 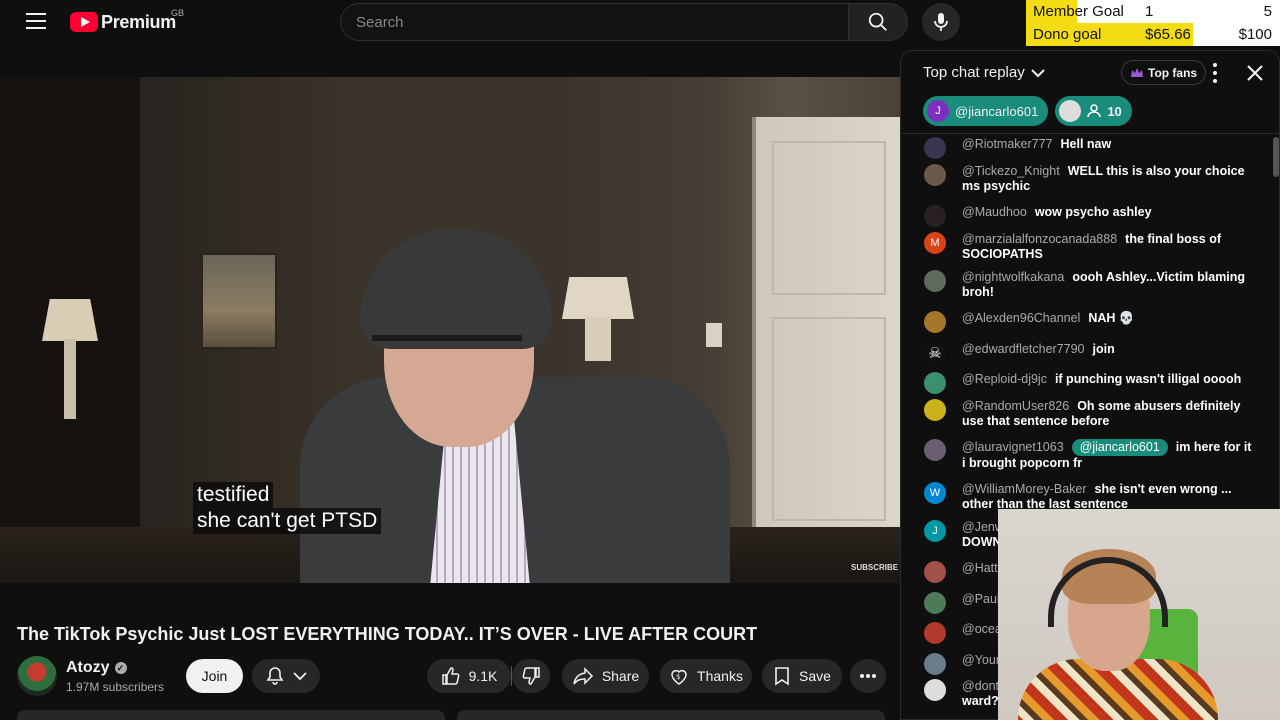 I want to click on dislike-button, so click(x=531, y=676).